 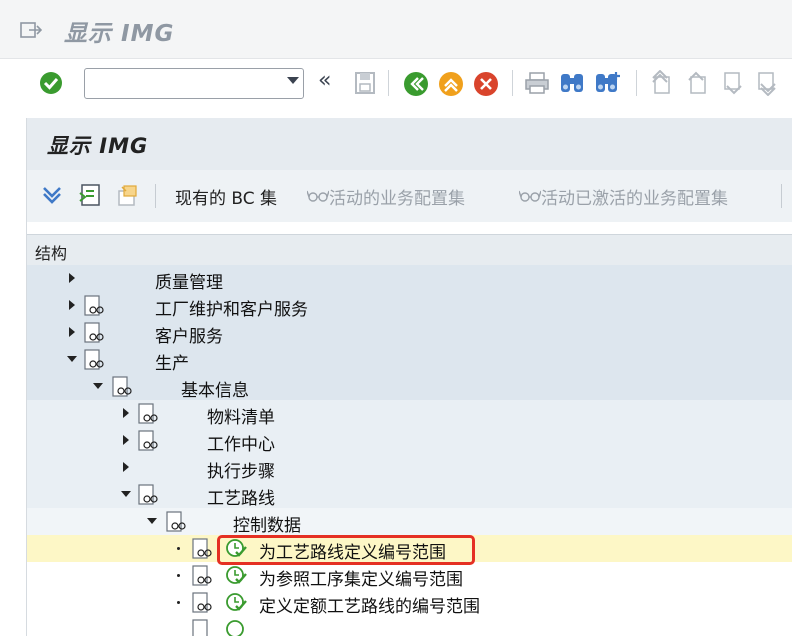 What do you see at coordinates (361, 577) in the screenshot?
I see `tree-node-label: 为参照工序集定义编号范围` at bounding box center [361, 577].